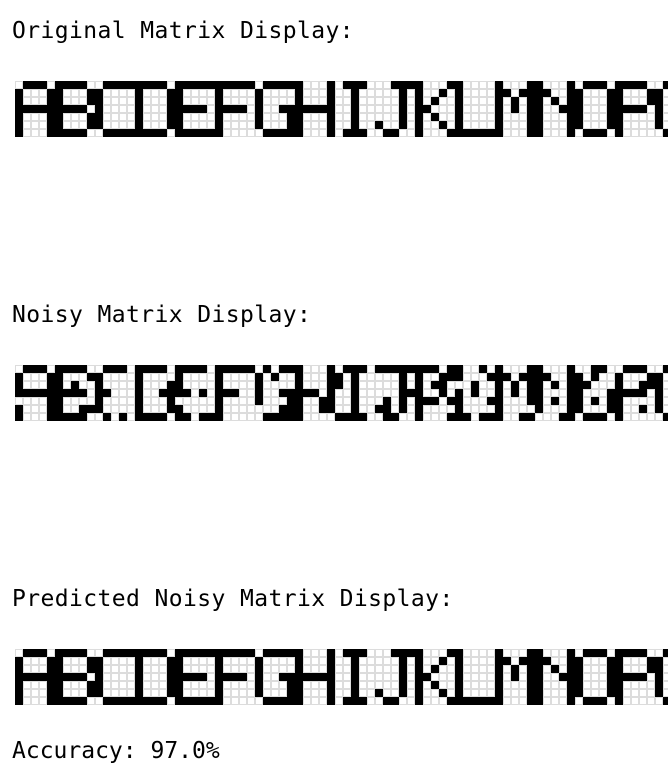 The height and width of the screenshot is (764, 668). Describe the element at coordinates (355, 393) in the screenshot. I see `letter-glyph-i` at that location.